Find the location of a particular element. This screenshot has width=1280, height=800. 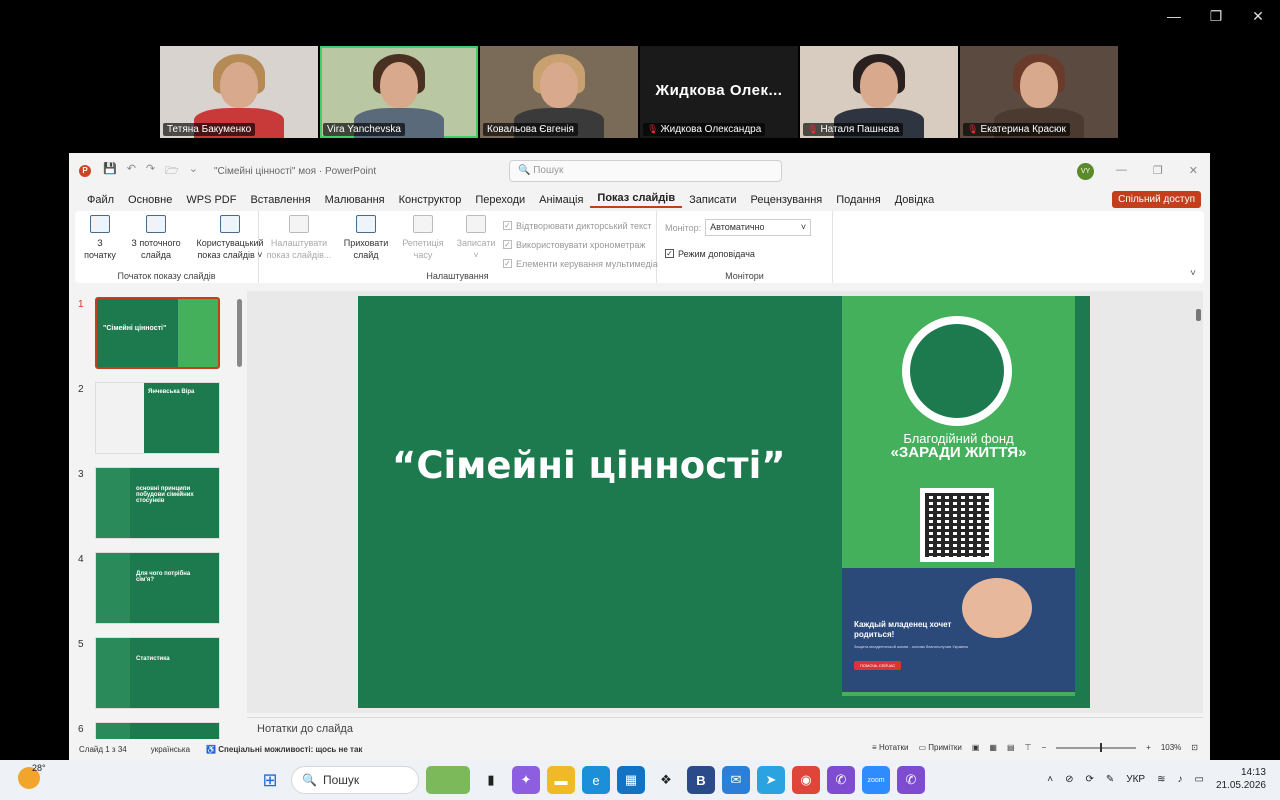

share-button: Спільний доступ is located at coordinates (1156, 199).